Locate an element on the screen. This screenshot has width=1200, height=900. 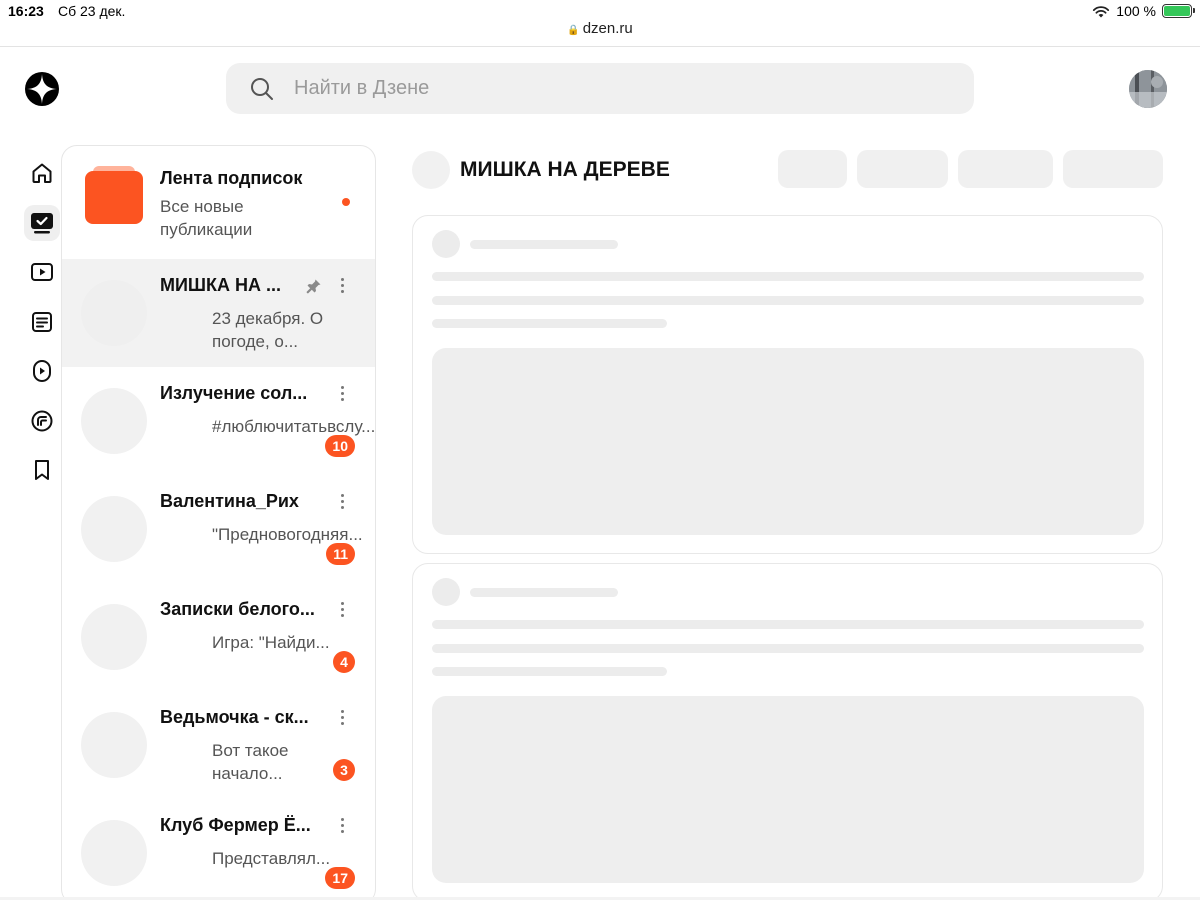
battery-percent: 100 % is located at coordinates (1136, 11).